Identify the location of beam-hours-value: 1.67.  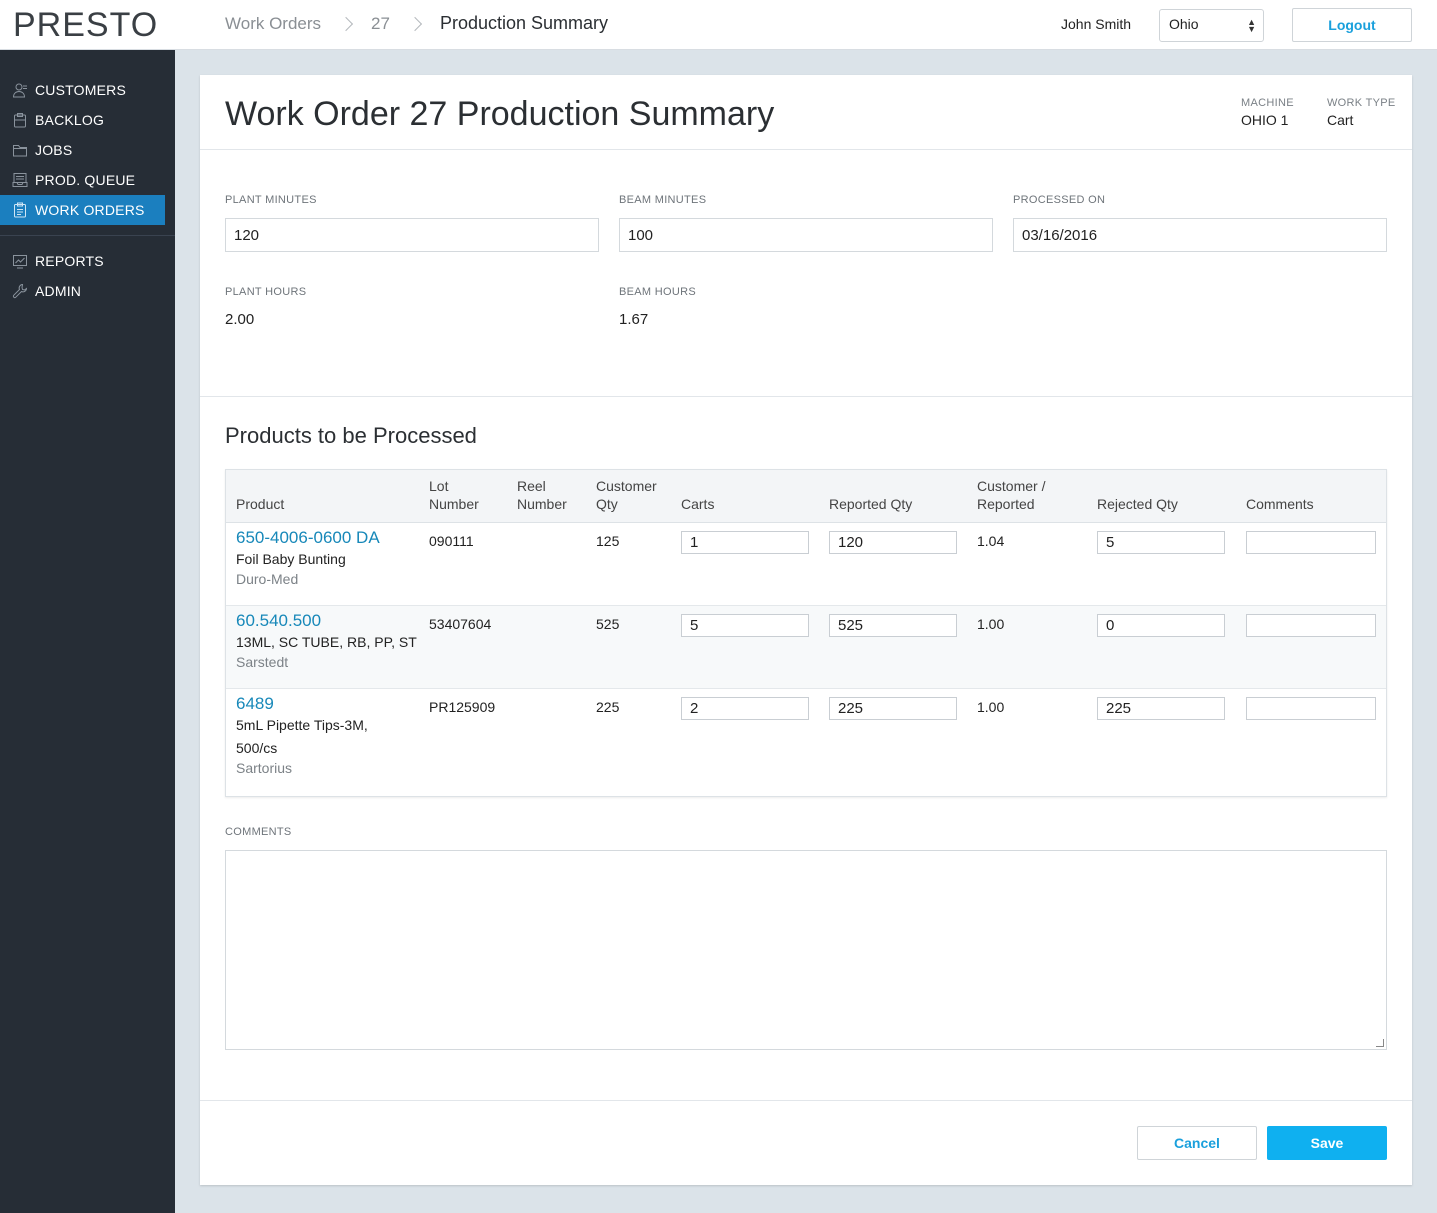
(634, 319).